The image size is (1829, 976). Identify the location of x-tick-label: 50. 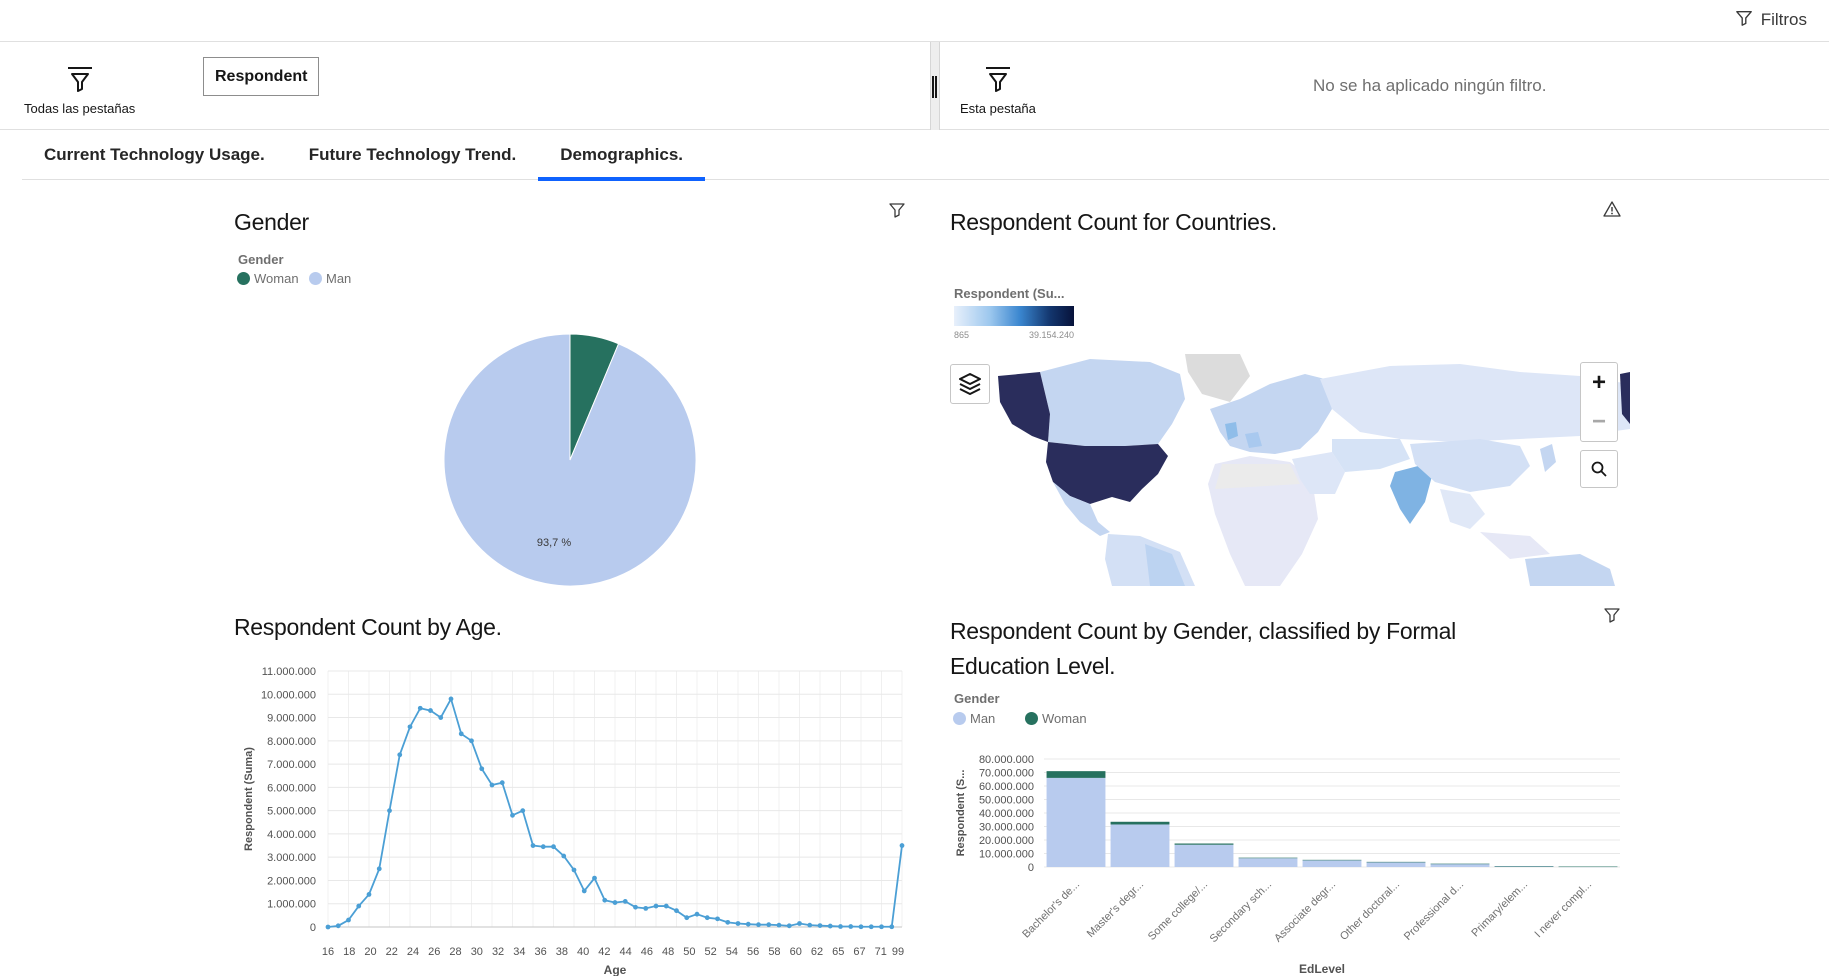
(689, 952).